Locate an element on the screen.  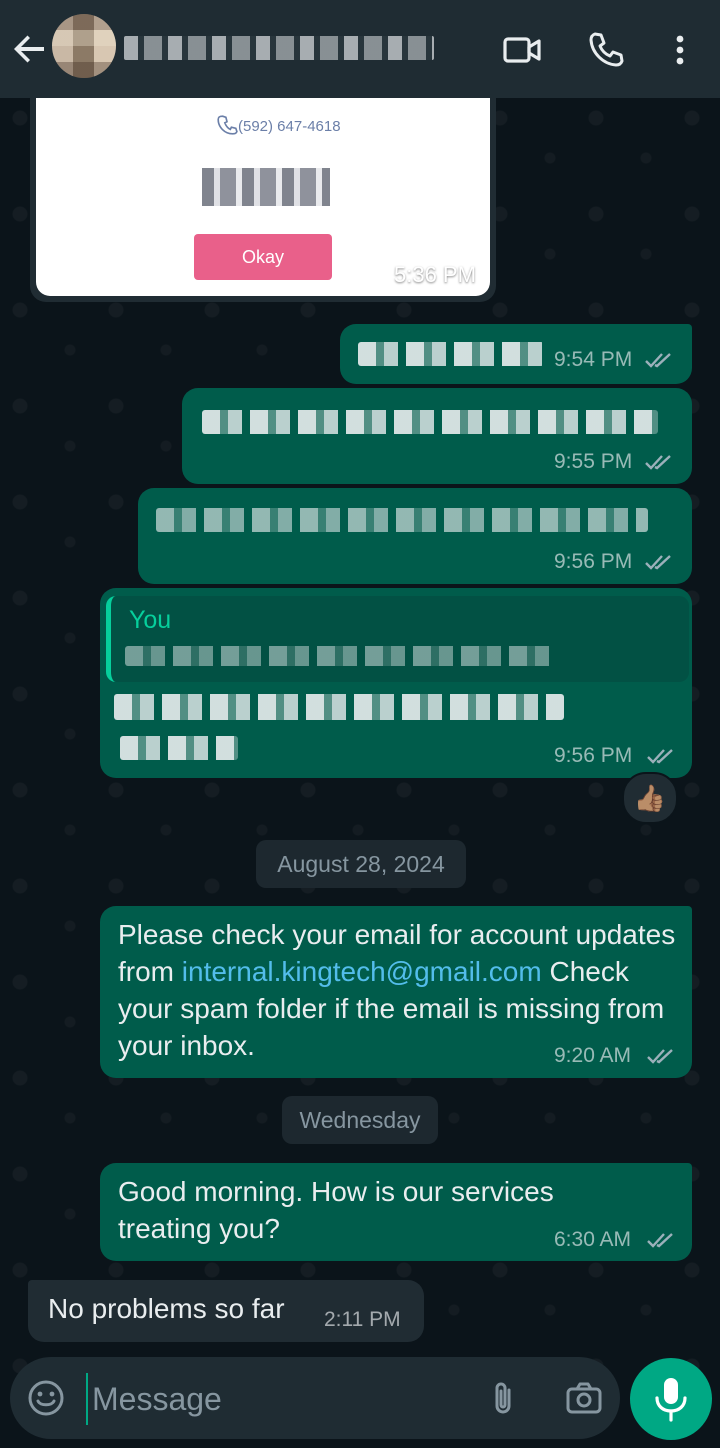
emoji-icon is located at coordinates (46, 1398).